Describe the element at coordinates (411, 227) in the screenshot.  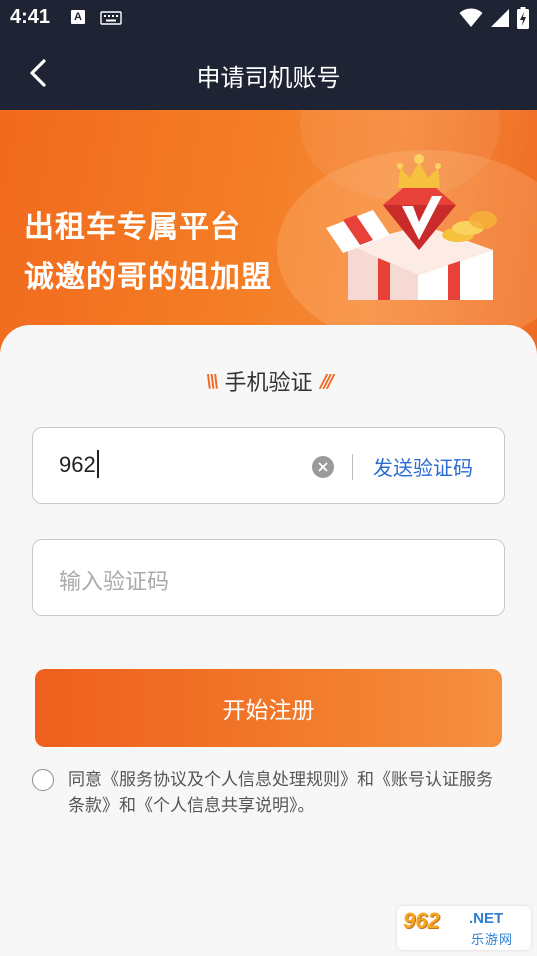
I see `gift-box-illustration` at that location.